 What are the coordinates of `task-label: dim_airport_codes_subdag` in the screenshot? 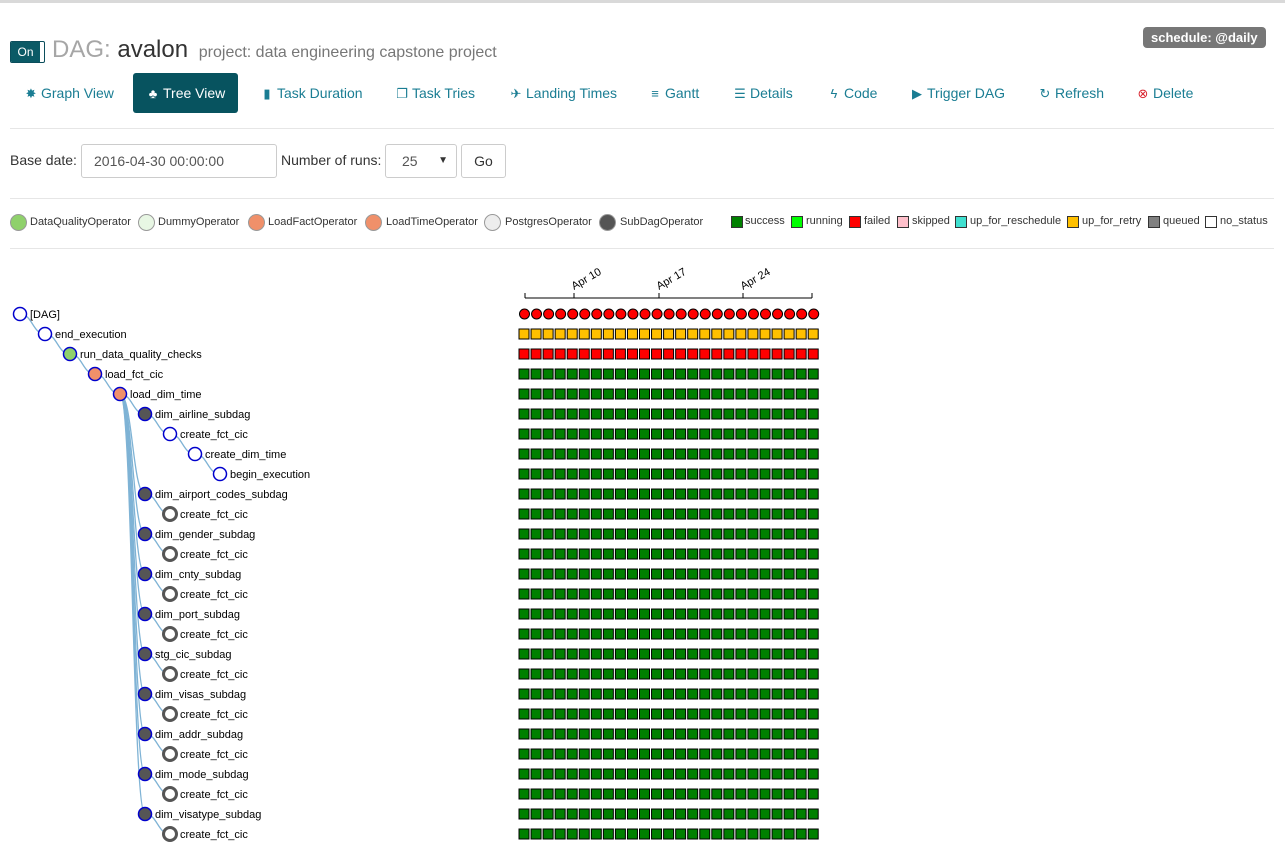 It's located at (221, 495).